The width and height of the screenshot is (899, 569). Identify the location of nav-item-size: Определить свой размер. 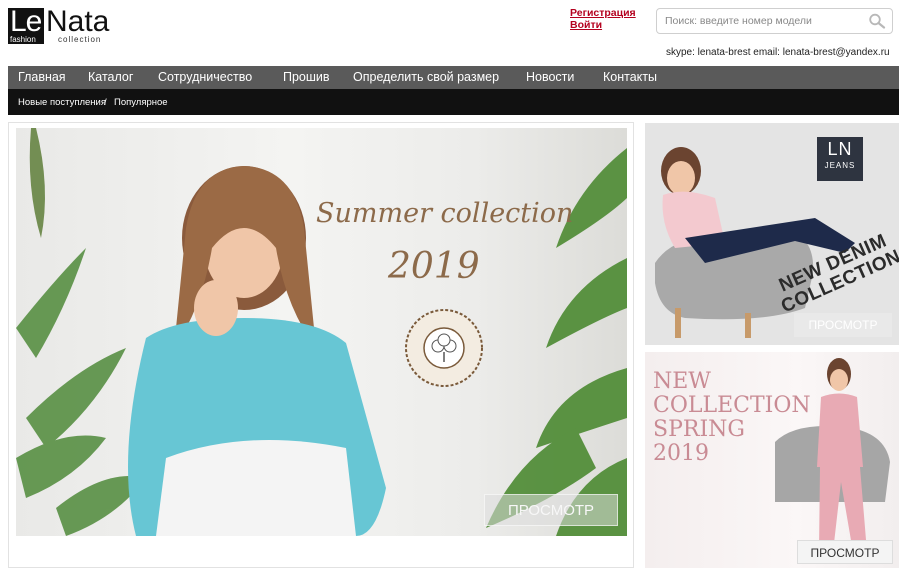
(426, 77).